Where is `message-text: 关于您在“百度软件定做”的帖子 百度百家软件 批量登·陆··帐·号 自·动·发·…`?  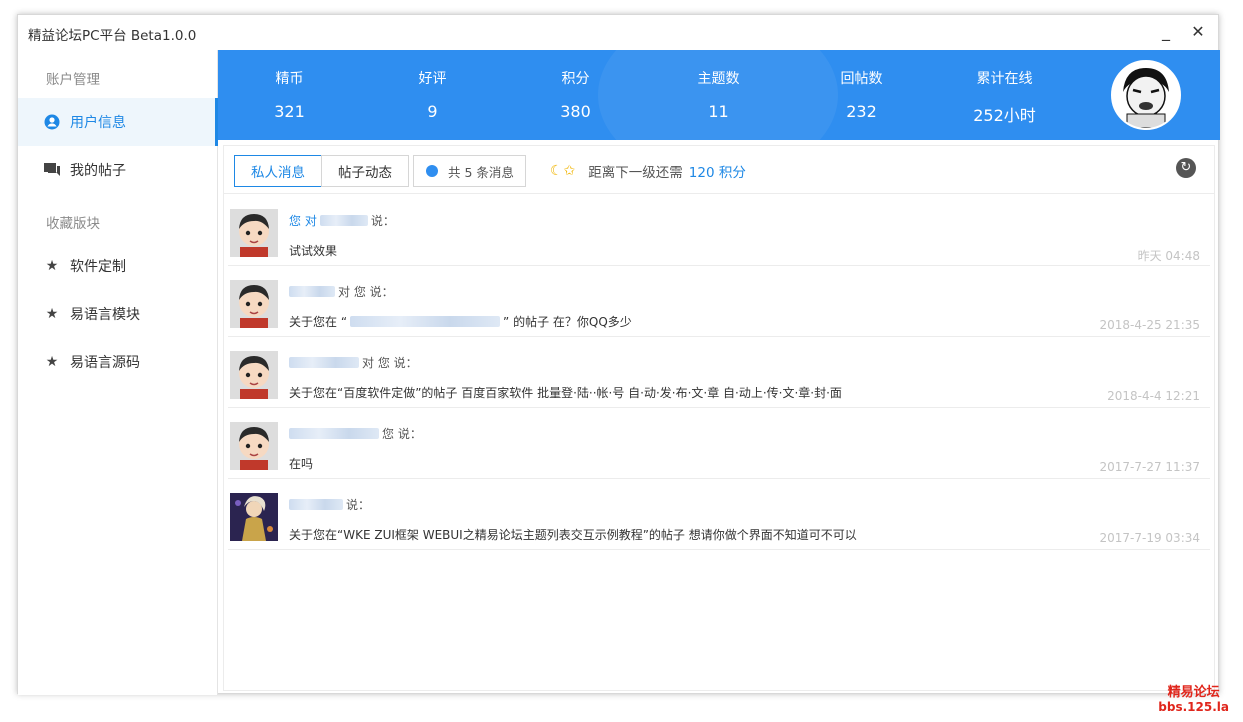 message-text: 关于您在“百度软件定做”的帖子 百度百家软件 批量登·陆··帐·号 自·动·发·… is located at coordinates (565, 393).